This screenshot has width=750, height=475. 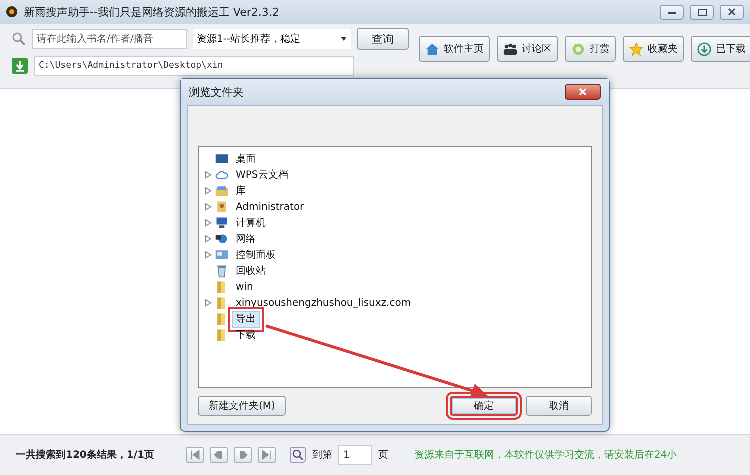 I want to click on goto-label: 到第, so click(x=322, y=455).